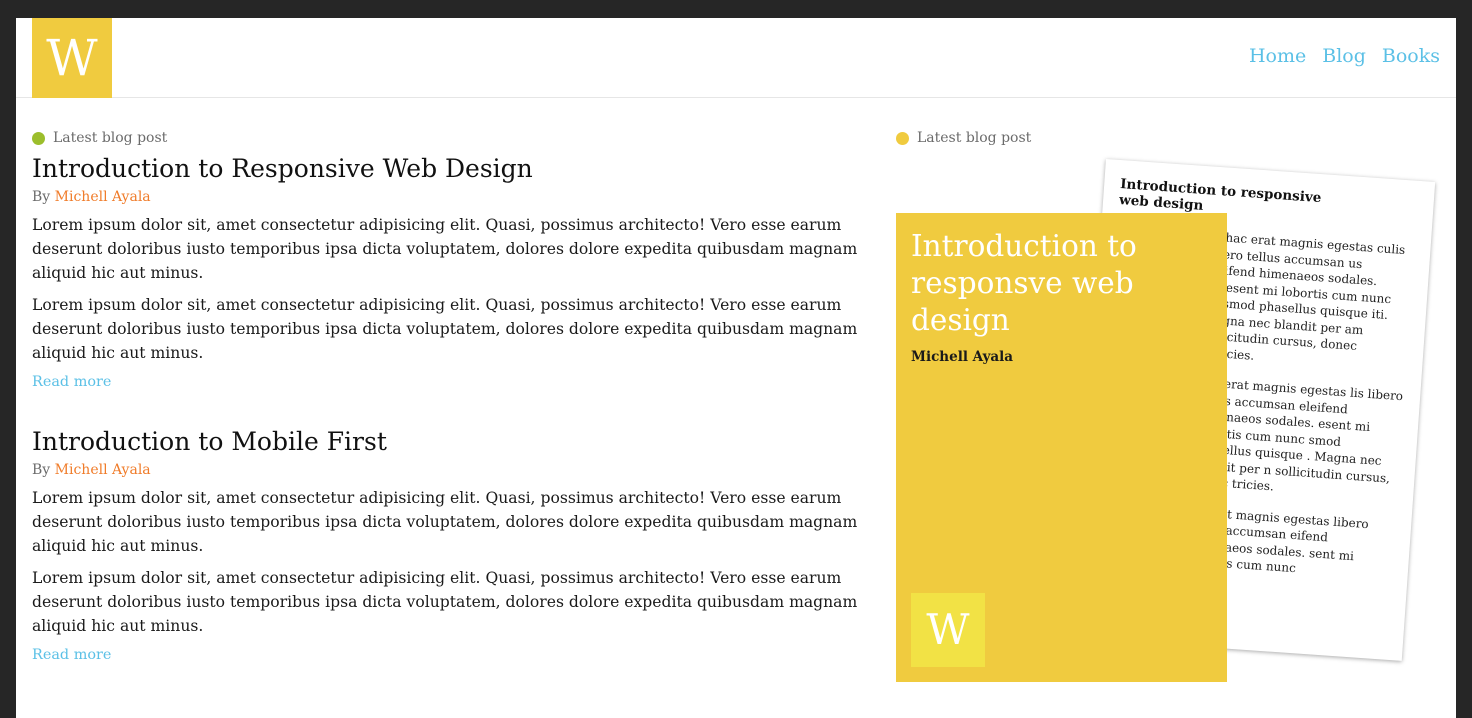 The width and height of the screenshot is (1472, 718). What do you see at coordinates (736, 58) in the screenshot?
I see `site-header: W Home Blog Books` at bounding box center [736, 58].